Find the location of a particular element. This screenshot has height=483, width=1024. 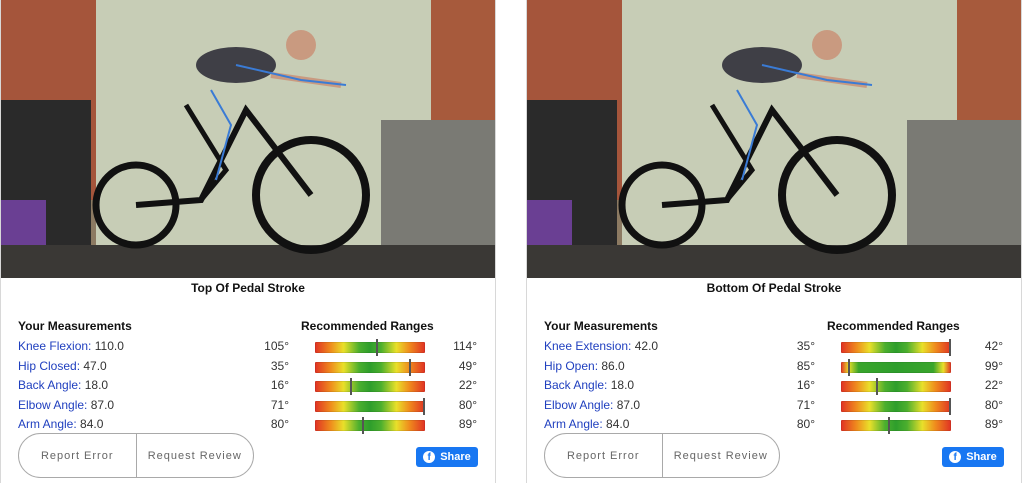

measurement-row: Knee Extension: 42.0 35° 42° is located at coordinates (774, 347).